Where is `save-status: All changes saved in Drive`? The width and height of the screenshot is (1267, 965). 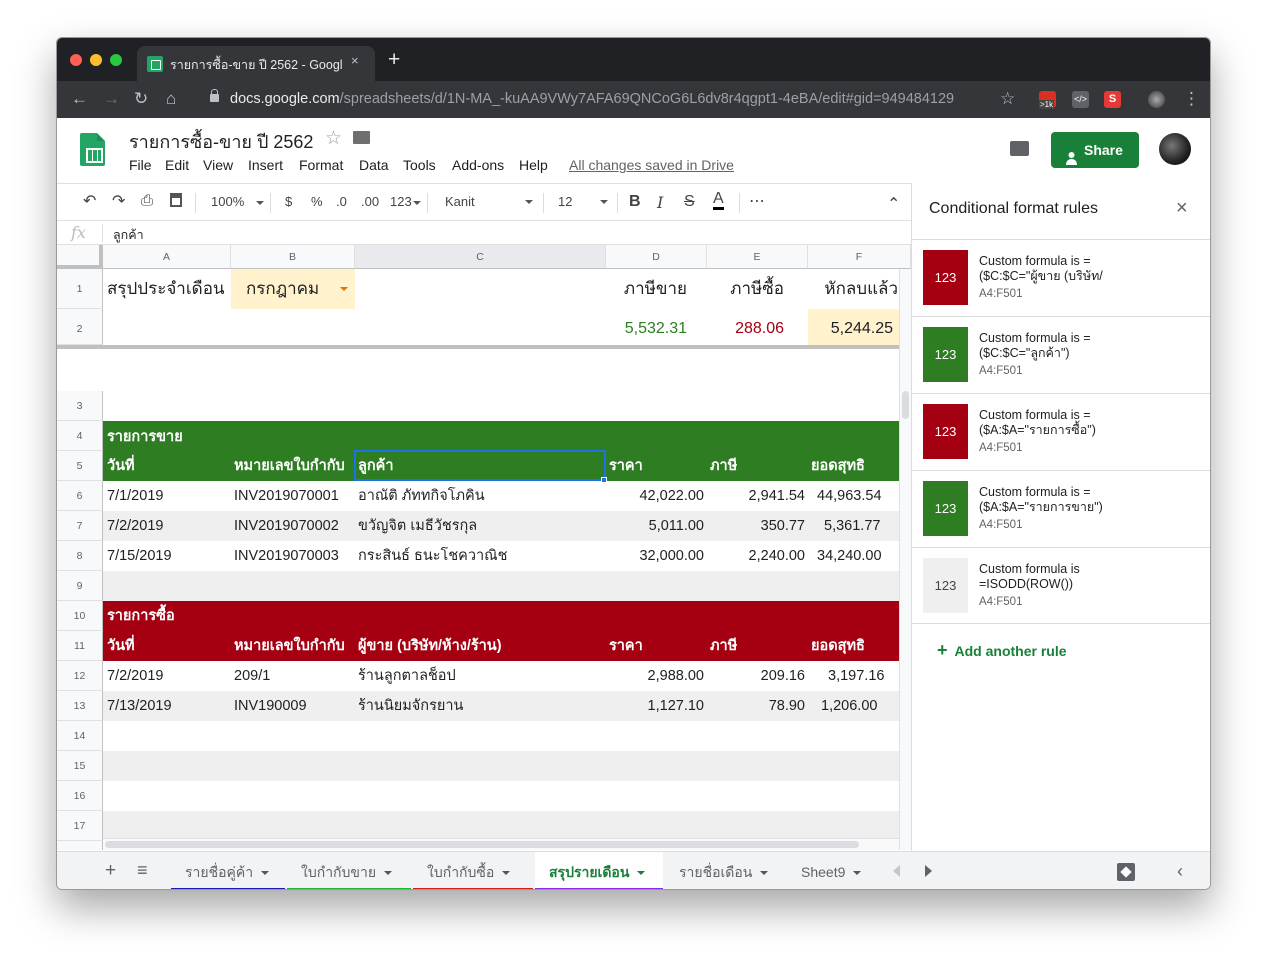
save-status: All changes saved in Drive is located at coordinates (651, 165).